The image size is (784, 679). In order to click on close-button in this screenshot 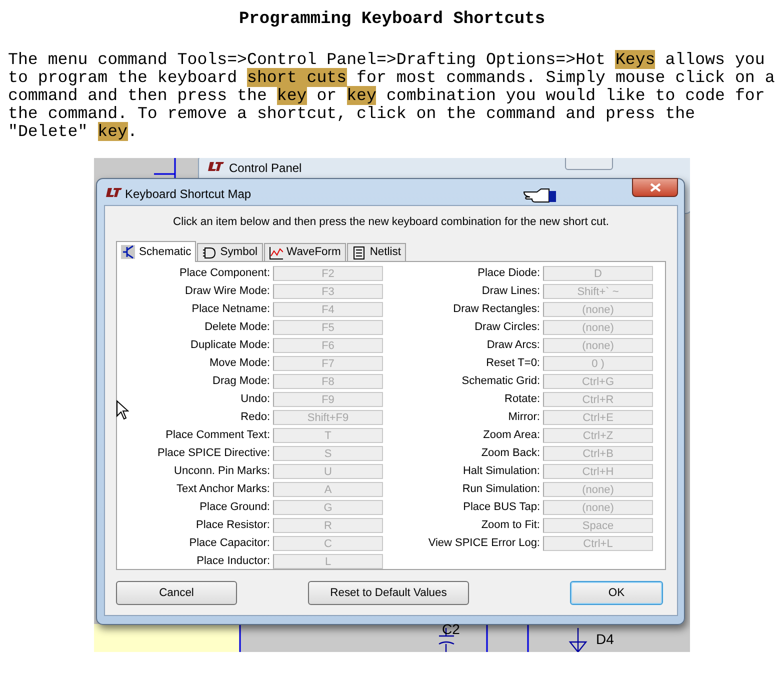, I will do `click(655, 188)`.